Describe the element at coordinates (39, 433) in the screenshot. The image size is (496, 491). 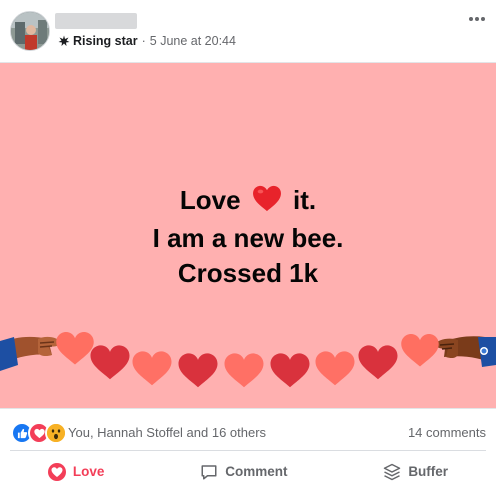
I see `reaction-icons` at that location.